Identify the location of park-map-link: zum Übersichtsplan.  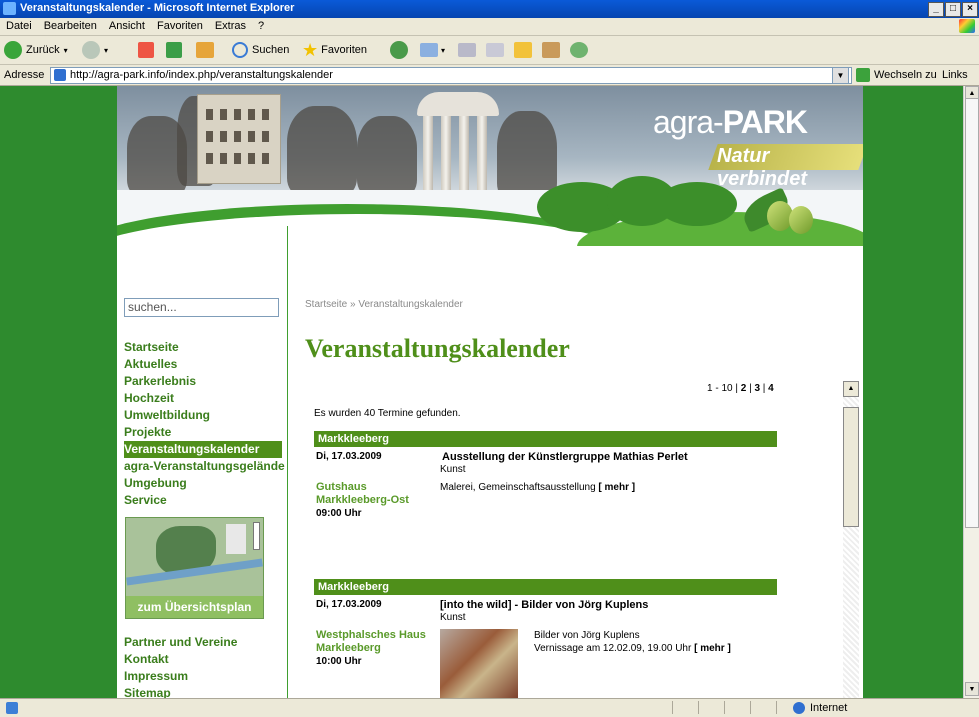
(194, 568).